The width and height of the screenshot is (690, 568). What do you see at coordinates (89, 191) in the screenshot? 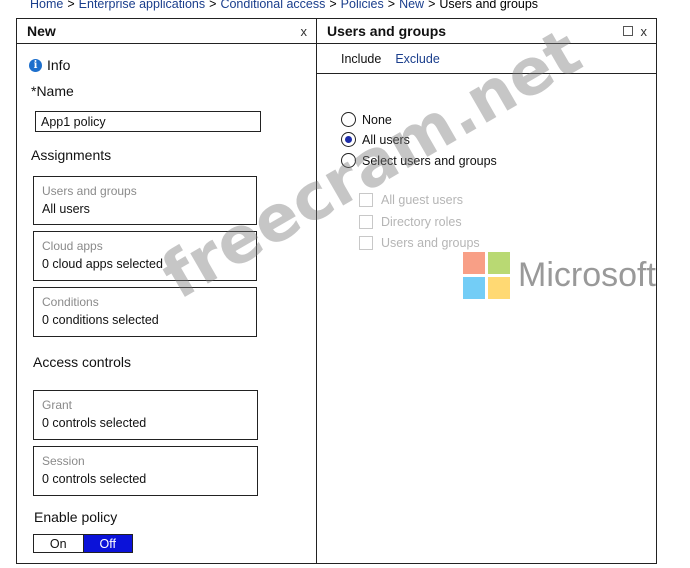
I see `card-title: Users and groups` at bounding box center [89, 191].